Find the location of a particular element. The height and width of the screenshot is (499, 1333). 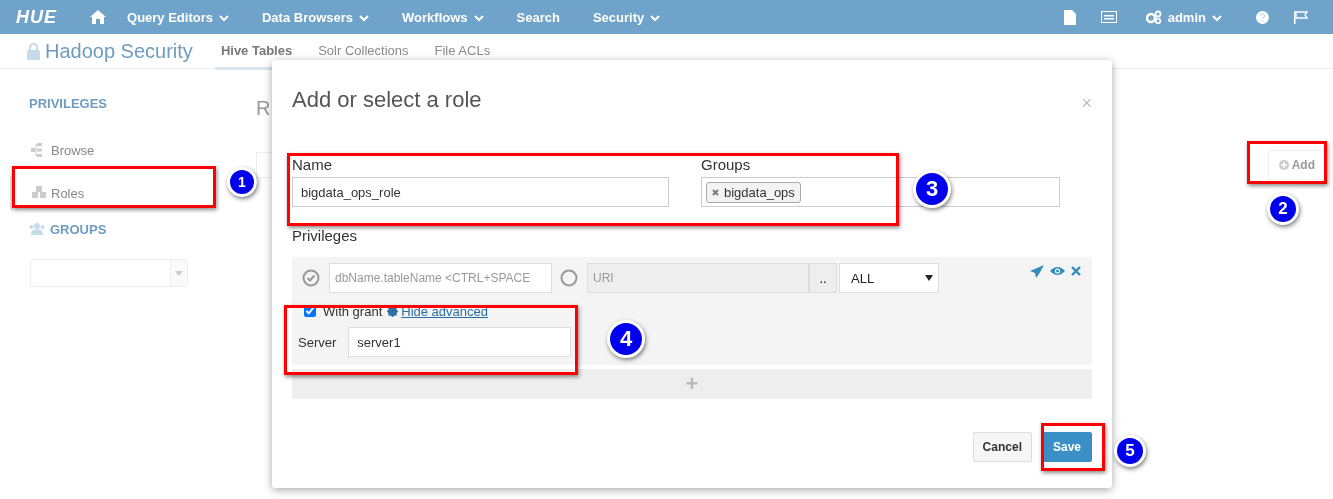

section-heading: PRIVILEGES is located at coordinates (68, 103).